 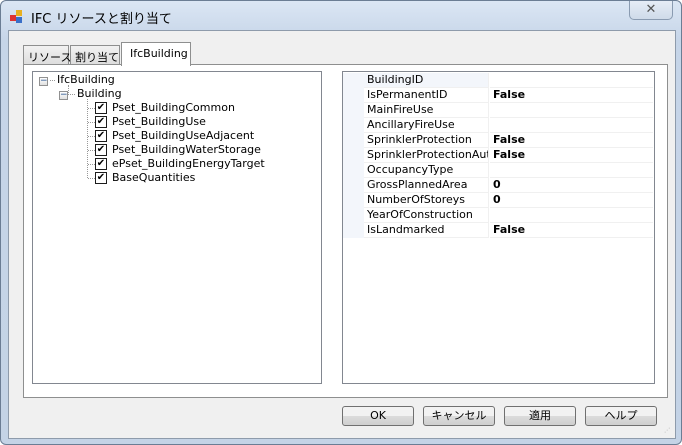 What do you see at coordinates (159, 121) in the screenshot?
I see `tree-item-label: Pset_BuildingUse` at bounding box center [159, 121].